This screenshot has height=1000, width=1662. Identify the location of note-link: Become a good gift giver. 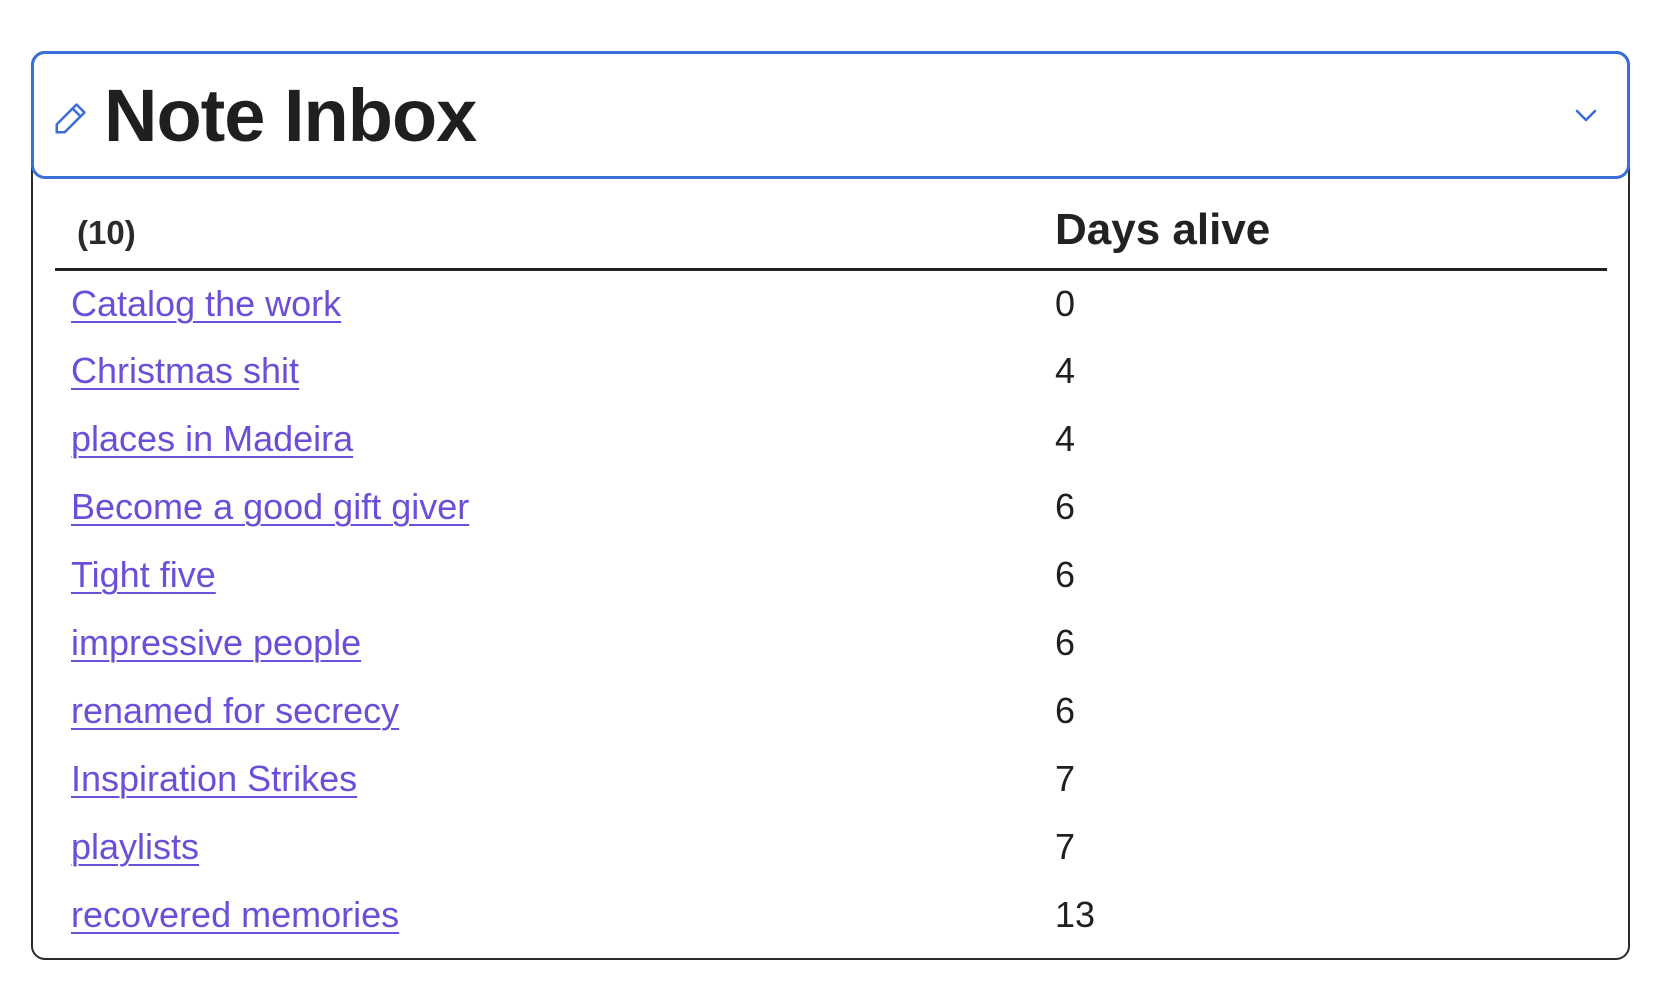
(270, 506).